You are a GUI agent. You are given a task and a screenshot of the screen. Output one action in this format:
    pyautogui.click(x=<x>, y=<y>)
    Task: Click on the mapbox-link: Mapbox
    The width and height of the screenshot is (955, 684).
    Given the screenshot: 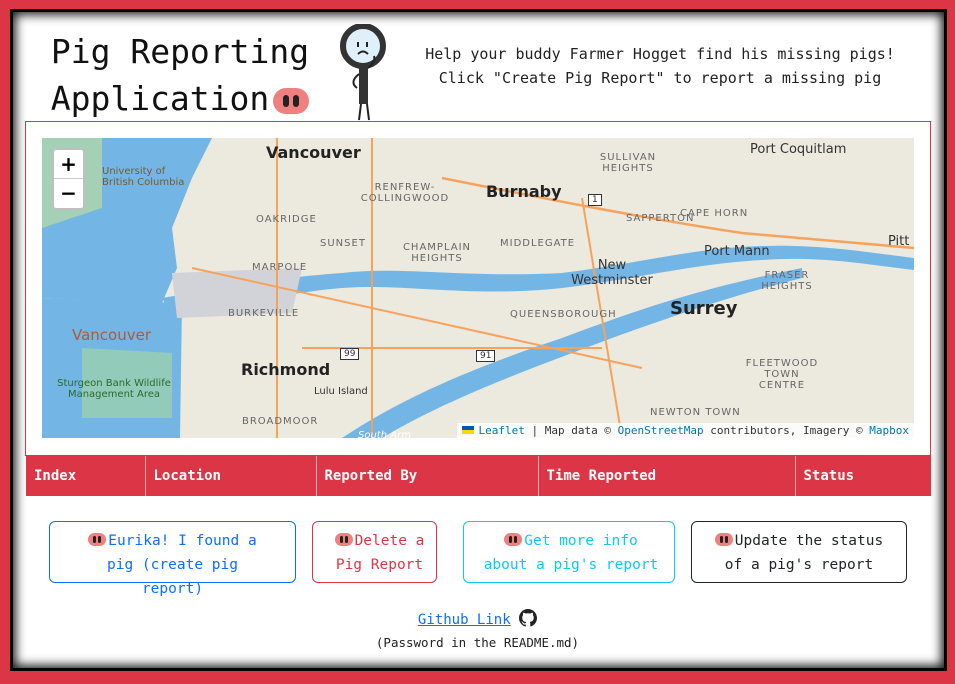 What is the action you would take?
    pyautogui.click(x=889, y=430)
    